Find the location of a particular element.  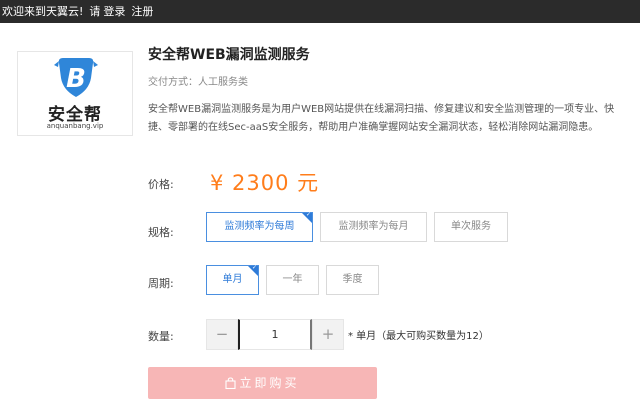

quantity-label: 数量: is located at coordinates (161, 336).